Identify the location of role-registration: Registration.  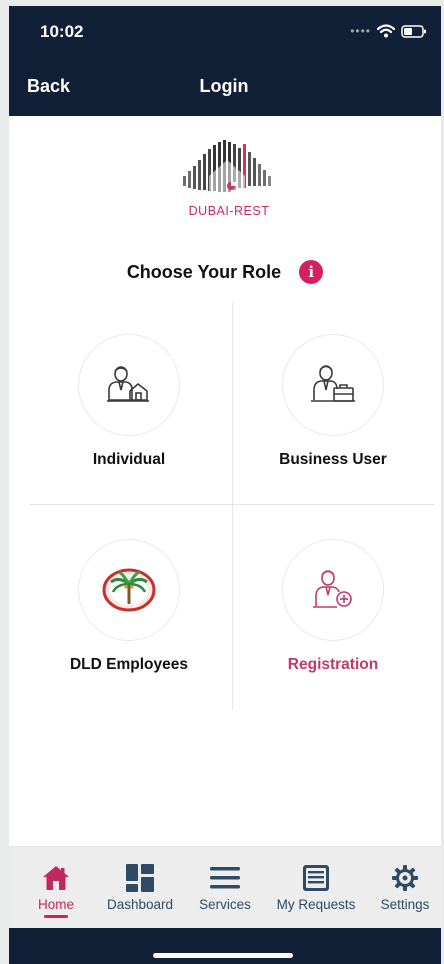
(333, 619).